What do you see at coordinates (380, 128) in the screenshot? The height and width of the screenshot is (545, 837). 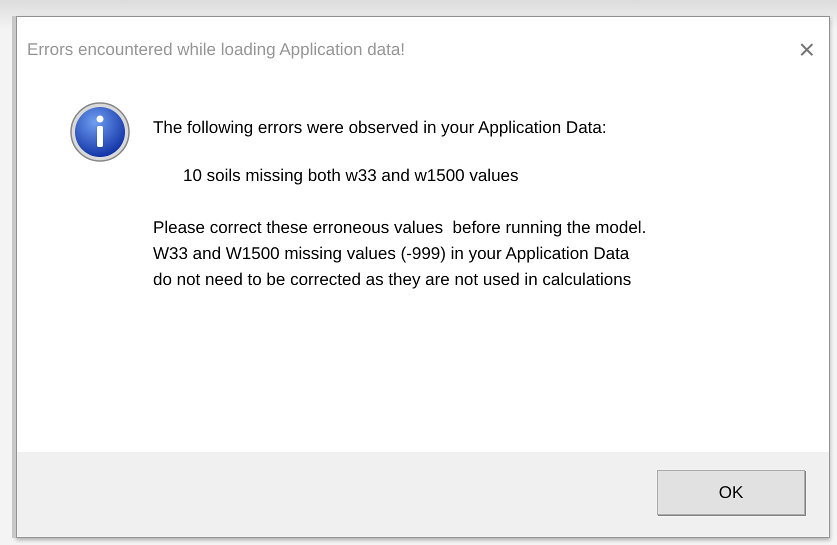 I see `message-heading: The following errors were observed in your Application Data:` at bounding box center [380, 128].